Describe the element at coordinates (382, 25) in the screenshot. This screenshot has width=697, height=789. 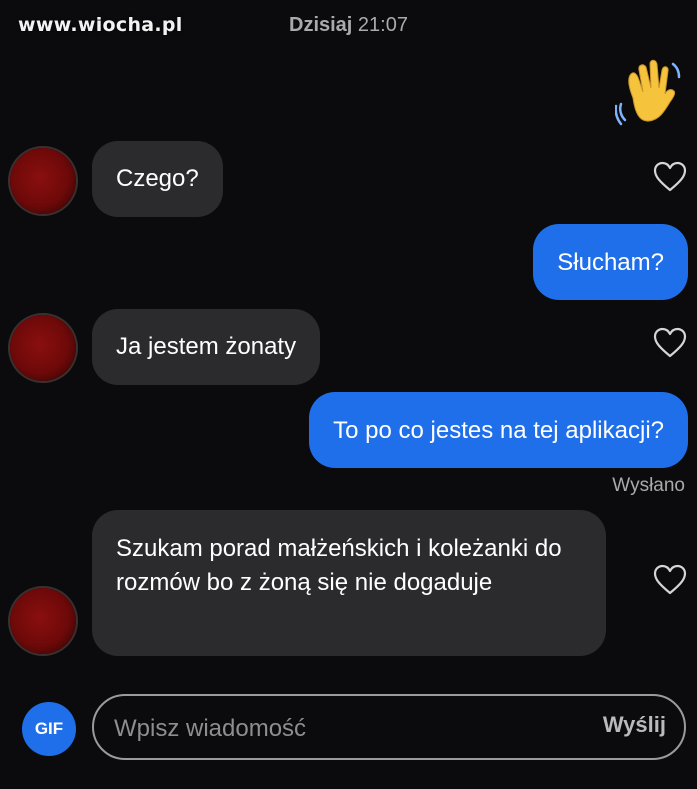
I see `timestamp-time: 21:07` at that location.